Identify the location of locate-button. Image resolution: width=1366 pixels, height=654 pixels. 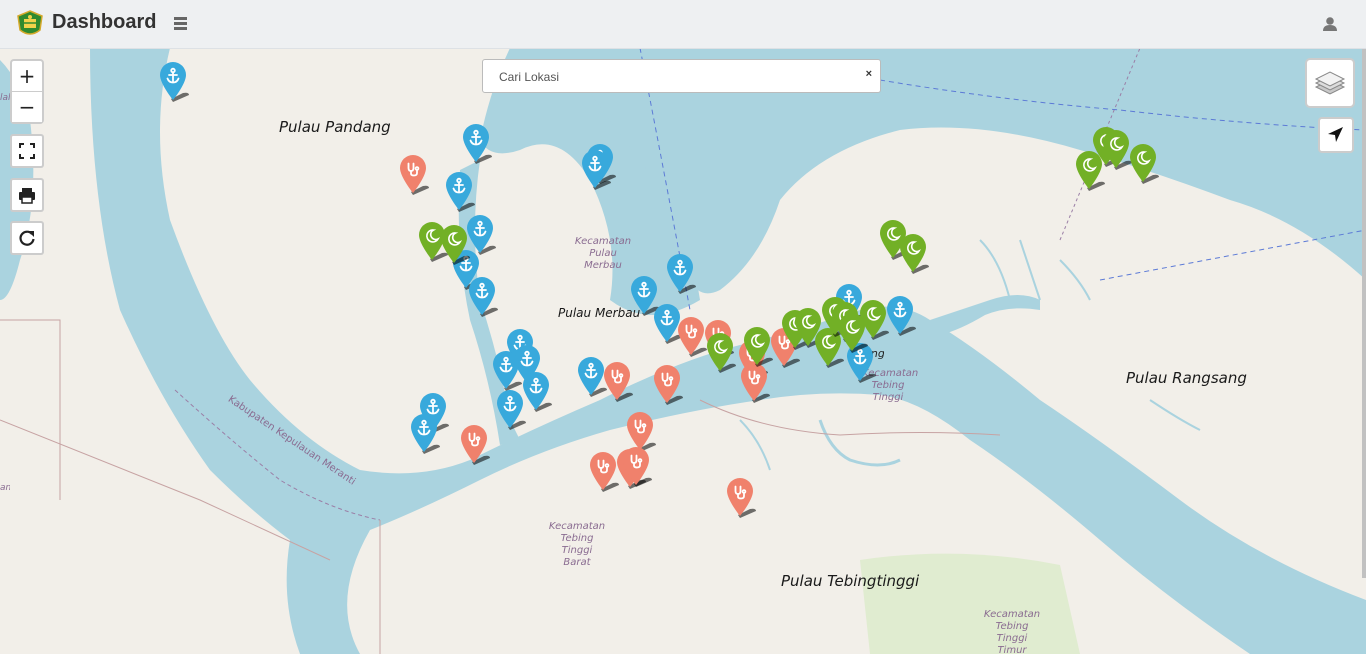
(1336, 135).